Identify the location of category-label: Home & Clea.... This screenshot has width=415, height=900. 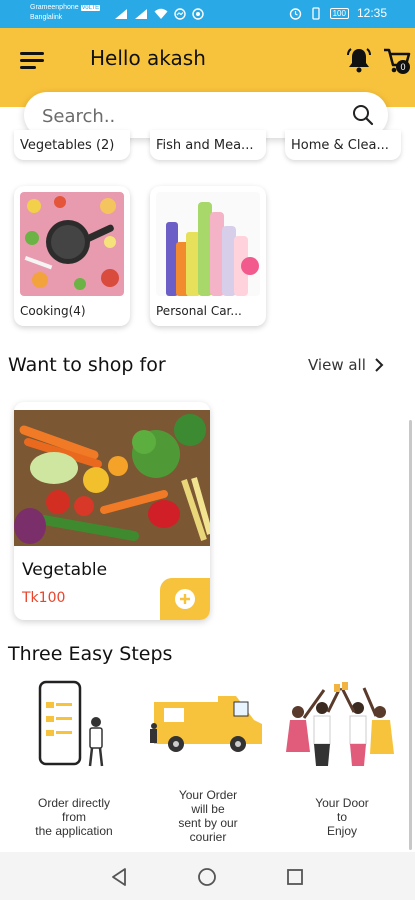
(340, 145).